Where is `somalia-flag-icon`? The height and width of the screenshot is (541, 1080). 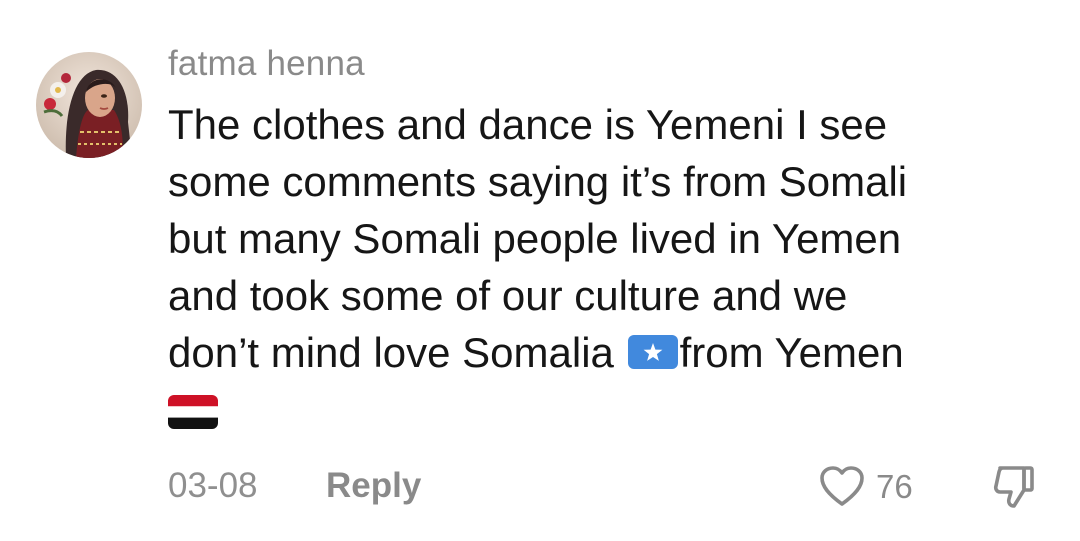 somalia-flag-icon is located at coordinates (652, 352).